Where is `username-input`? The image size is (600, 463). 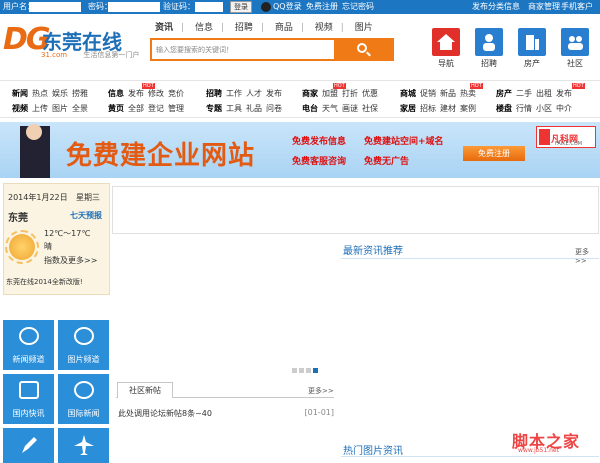 username-input is located at coordinates (55, 7).